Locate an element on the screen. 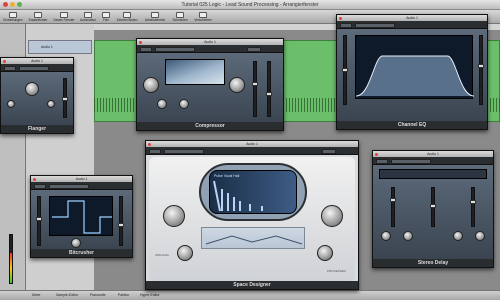  stereo-delay-controls is located at coordinates (433, 213).